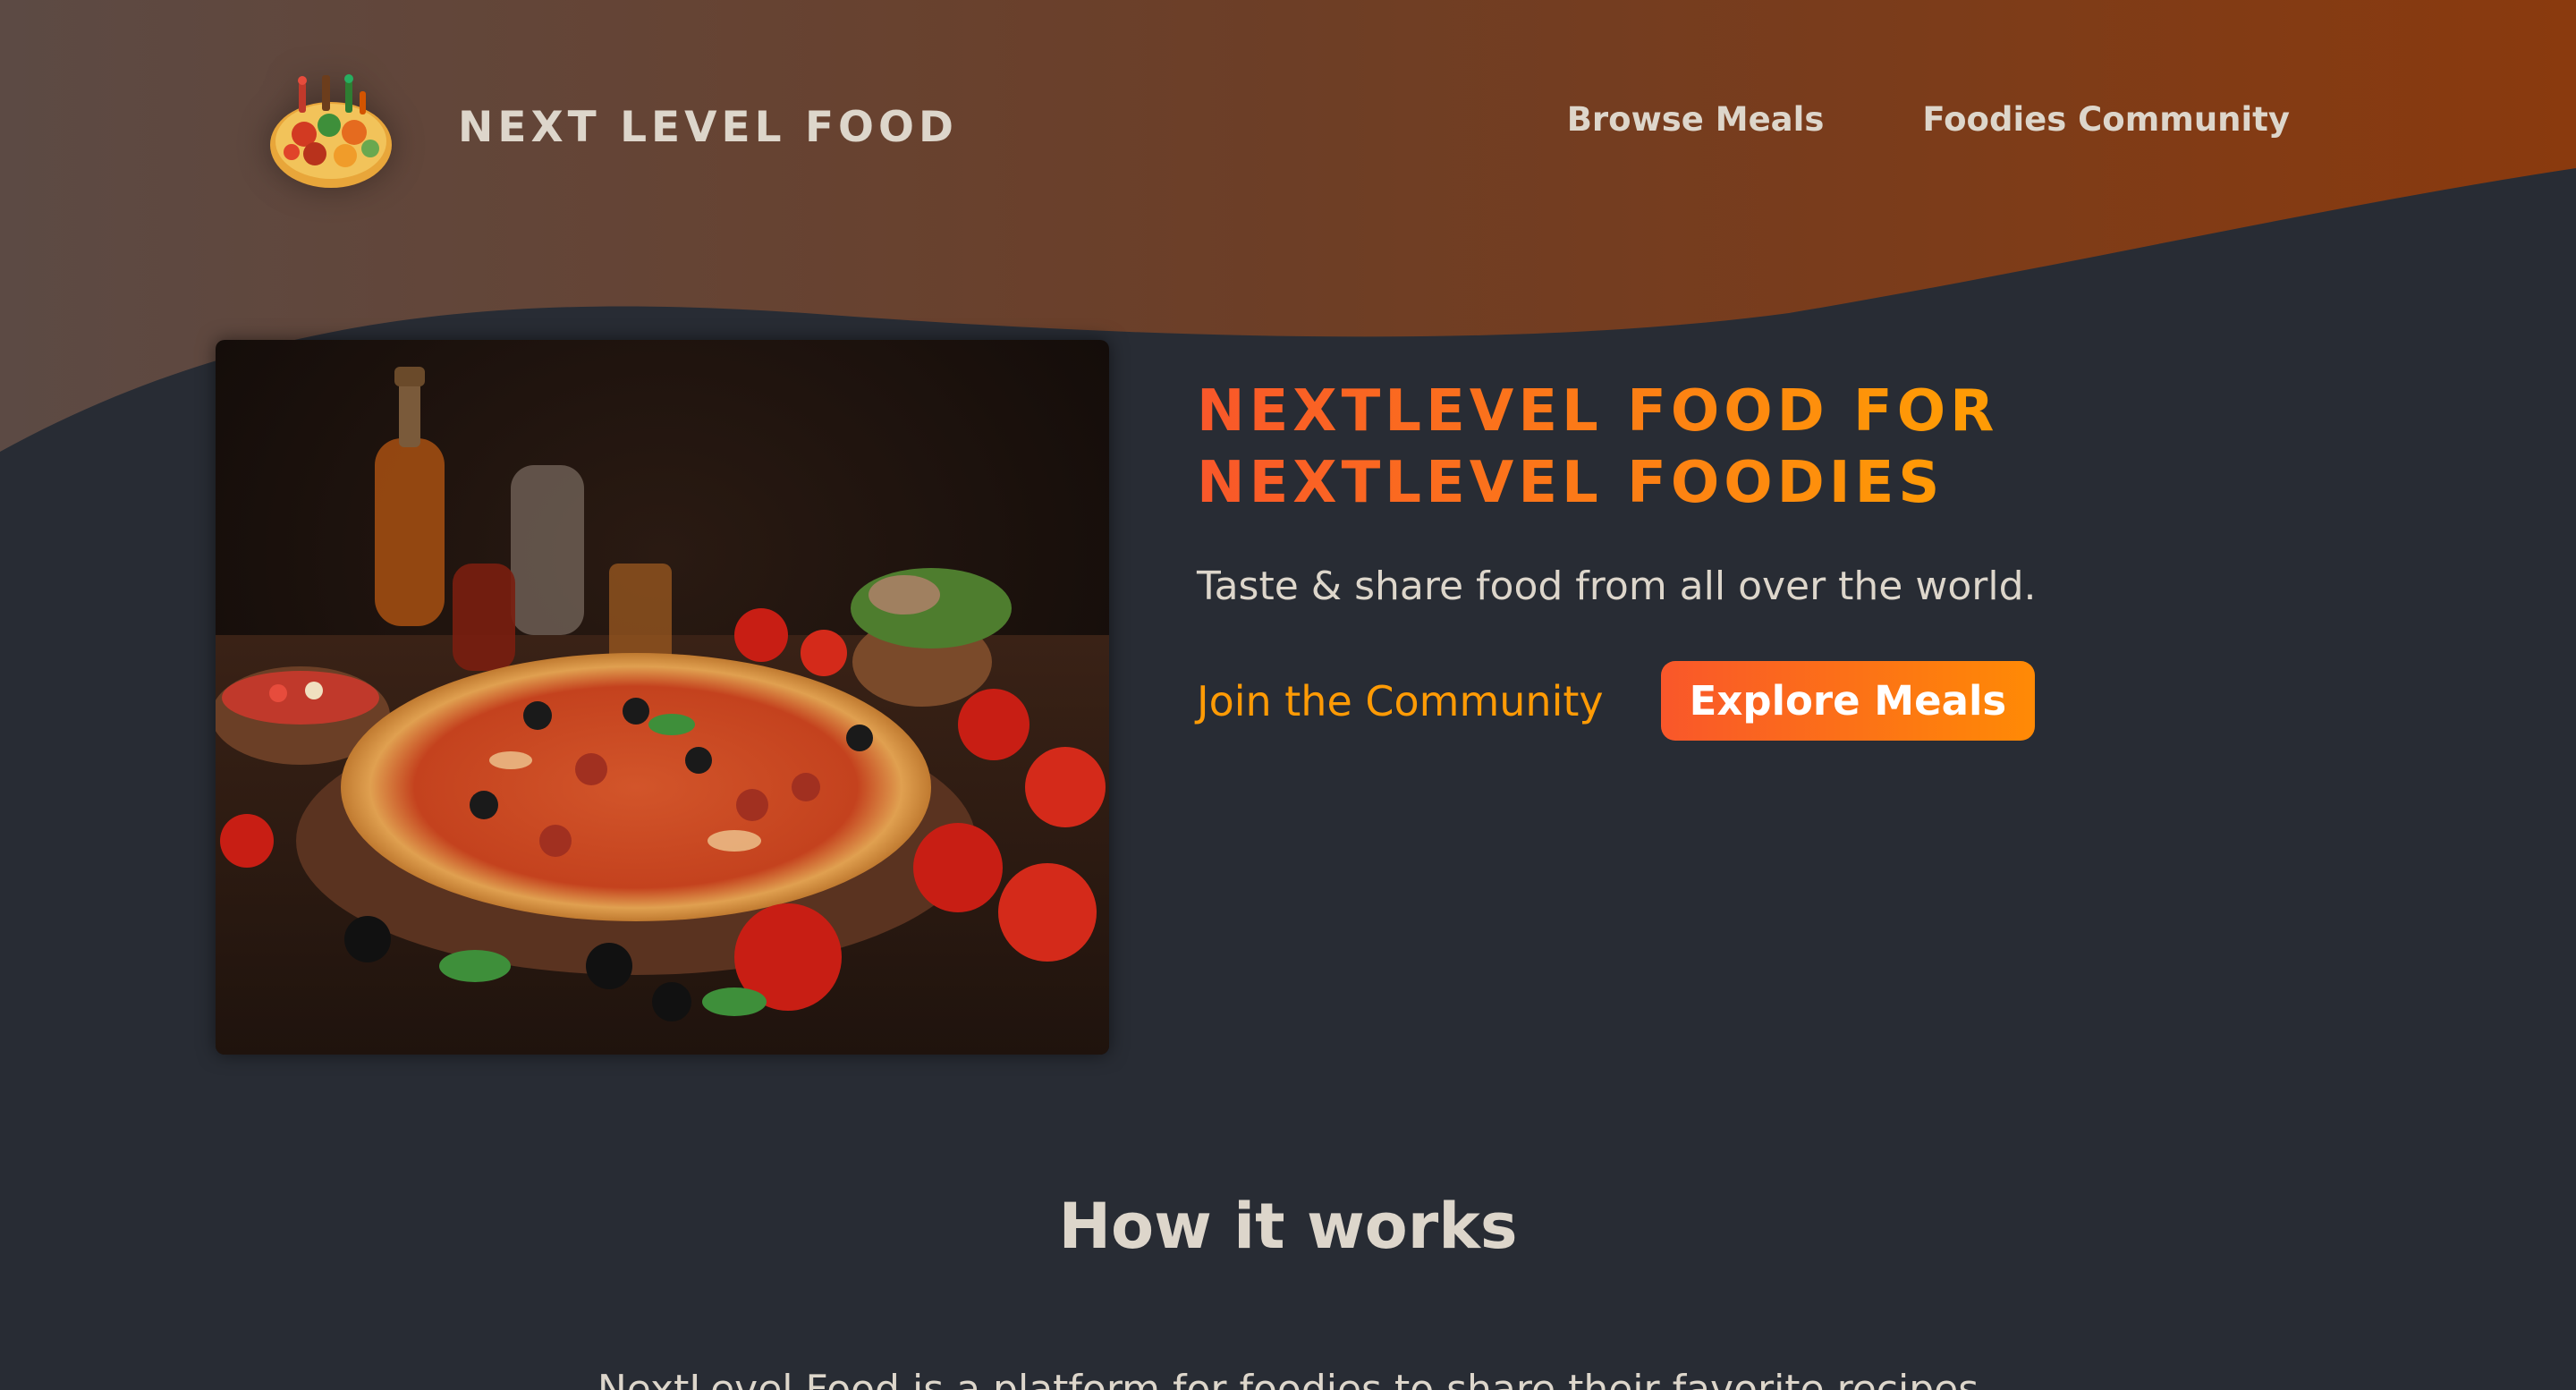 The image size is (2576, 1390). What do you see at coordinates (1571, 483) in the screenshot?
I see `hero-title-line2: NEXTLEVEL FOODIES` at bounding box center [1571, 483].